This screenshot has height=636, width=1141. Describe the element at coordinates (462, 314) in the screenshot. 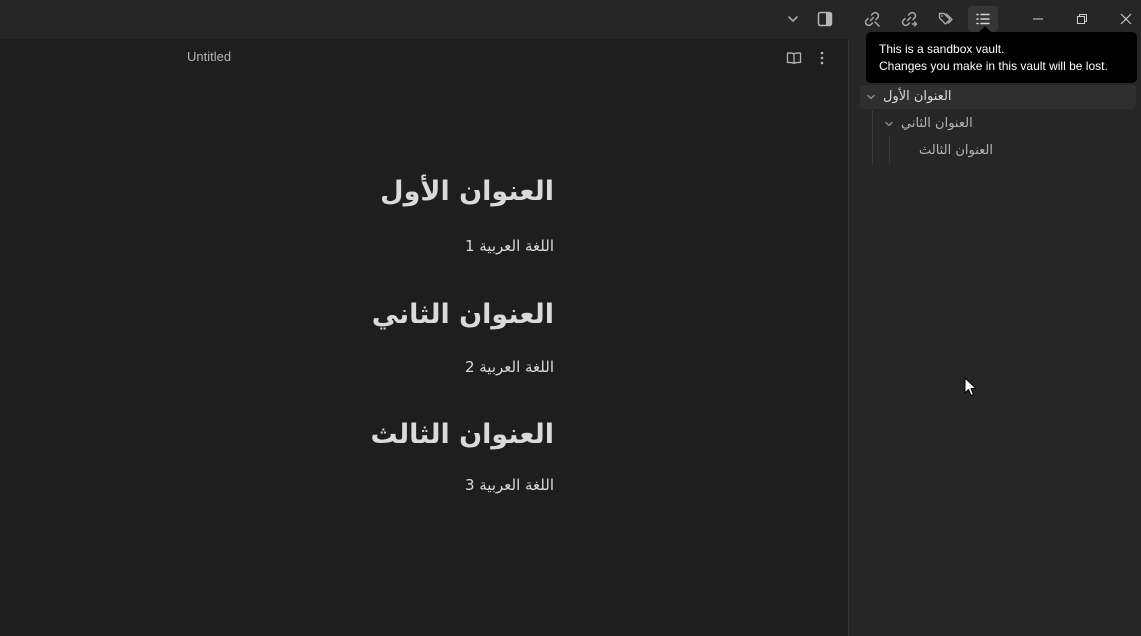

I see `heading-2: العنوان الثاني` at that location.